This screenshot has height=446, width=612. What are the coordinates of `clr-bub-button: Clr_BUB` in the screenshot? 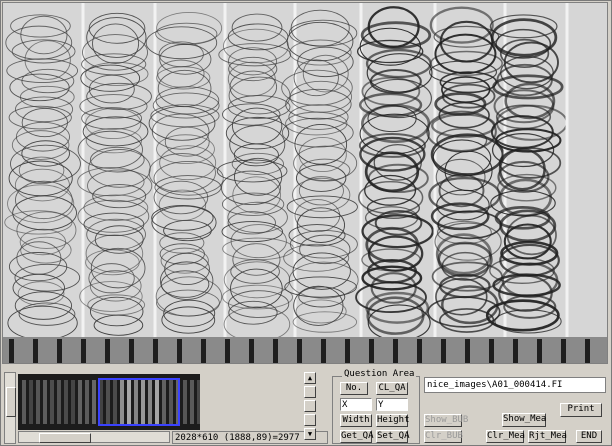 It's located at (443, 436).